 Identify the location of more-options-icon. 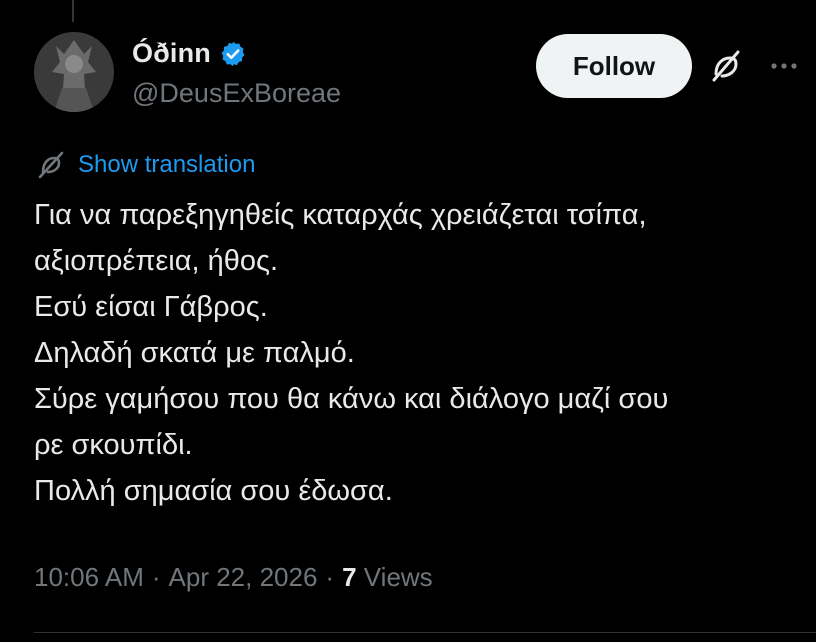
(786, 66).